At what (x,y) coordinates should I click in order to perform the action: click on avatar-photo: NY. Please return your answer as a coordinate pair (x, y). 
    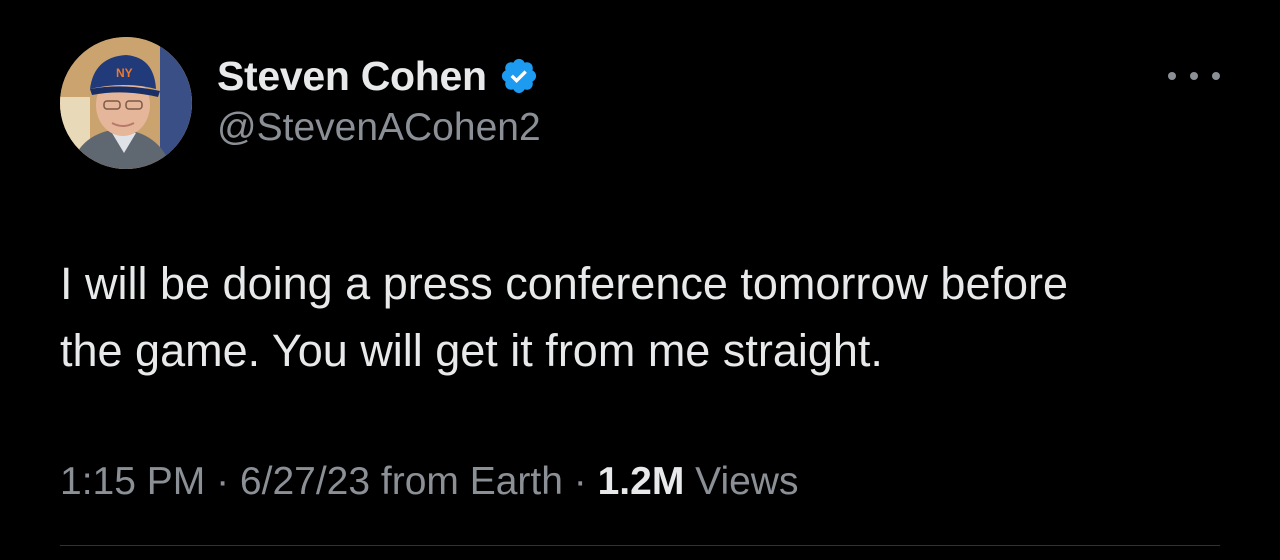
    Looking at the image, I should click on (126, 103).